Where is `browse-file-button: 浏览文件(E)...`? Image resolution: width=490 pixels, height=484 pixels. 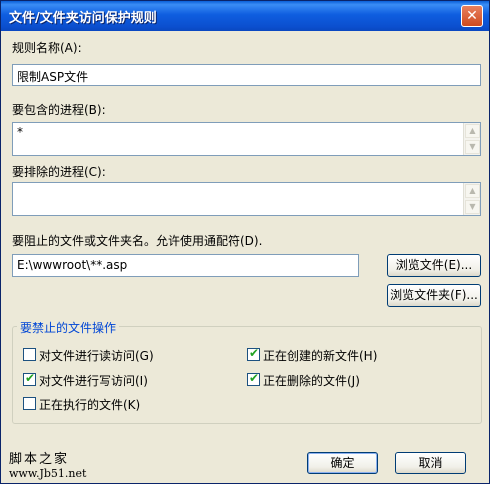 browse-file-button: 浏览文件(E)... is located at coordinates (434, 265).